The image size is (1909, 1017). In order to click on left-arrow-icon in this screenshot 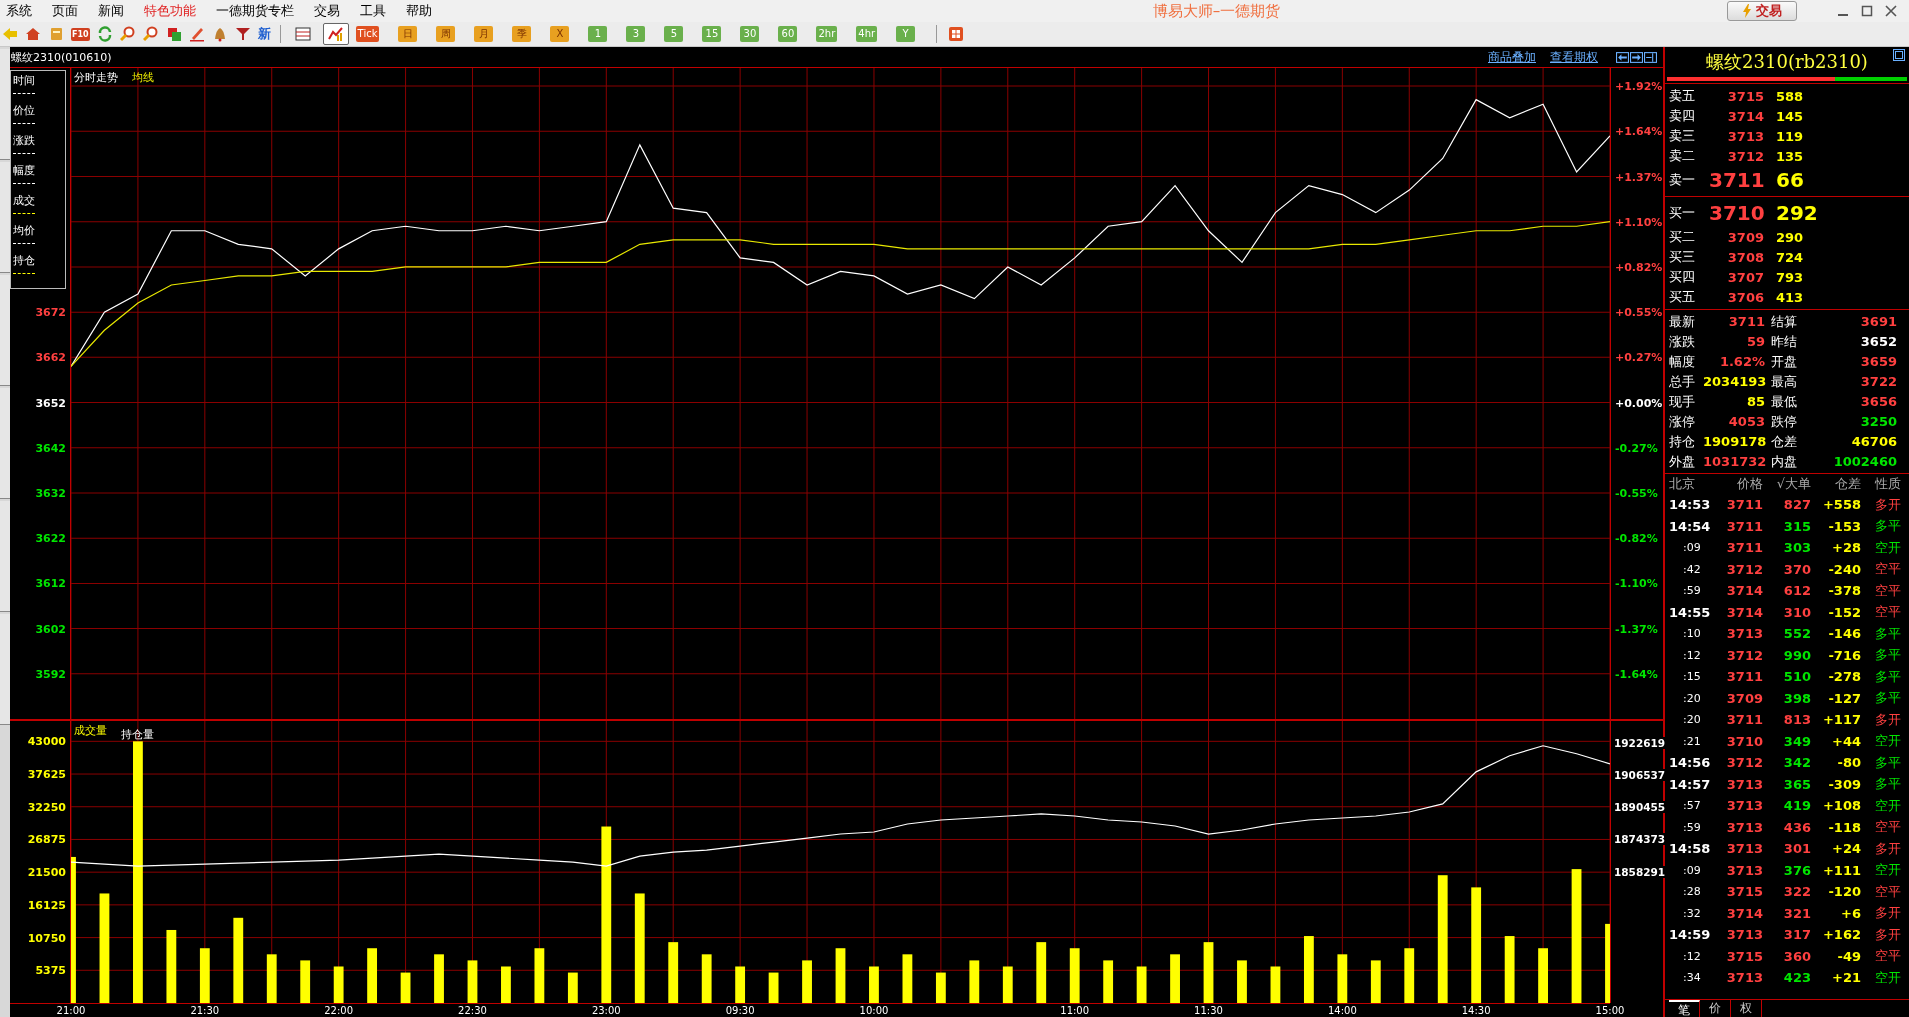, I will do `click(1622, 57)`.